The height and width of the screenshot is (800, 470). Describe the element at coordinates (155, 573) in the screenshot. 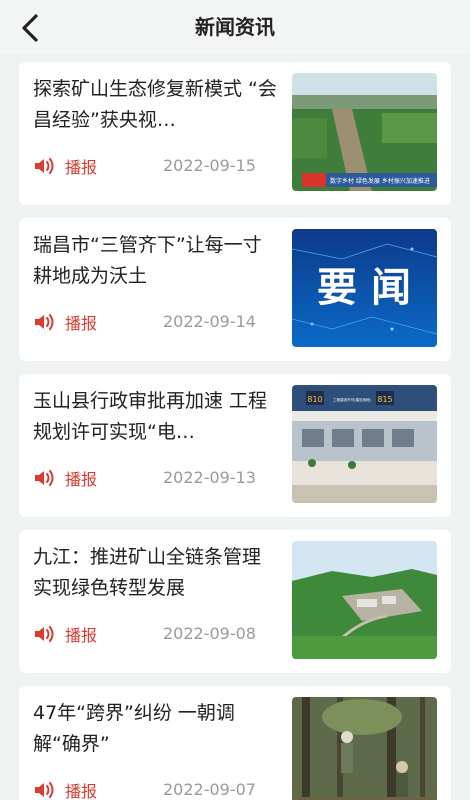

I see `news-title: 九江：推进矿山全链条管理 实现绿色转型发展` at that location.